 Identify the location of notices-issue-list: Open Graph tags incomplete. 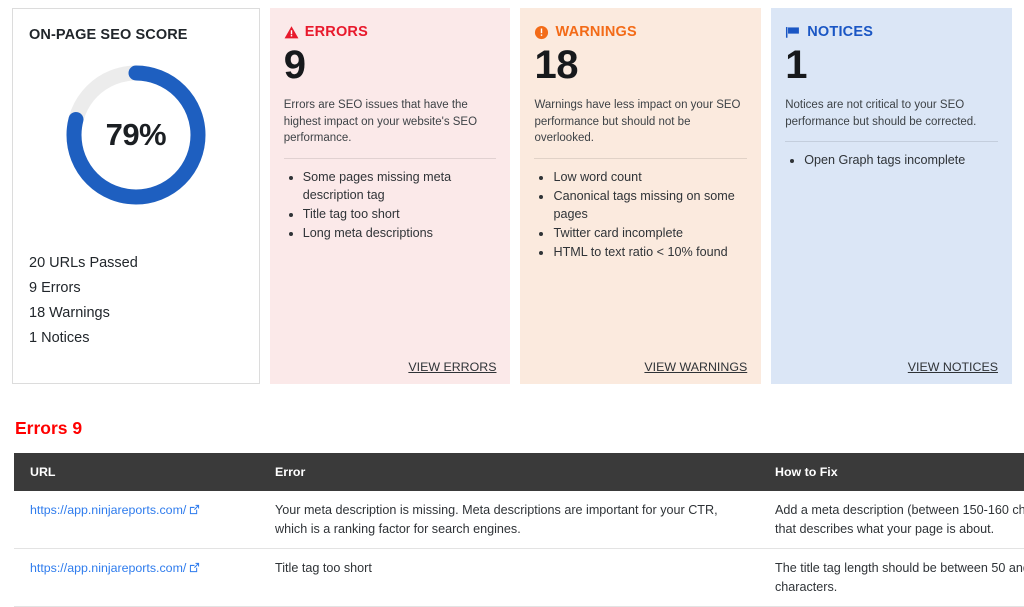
(891, 160).